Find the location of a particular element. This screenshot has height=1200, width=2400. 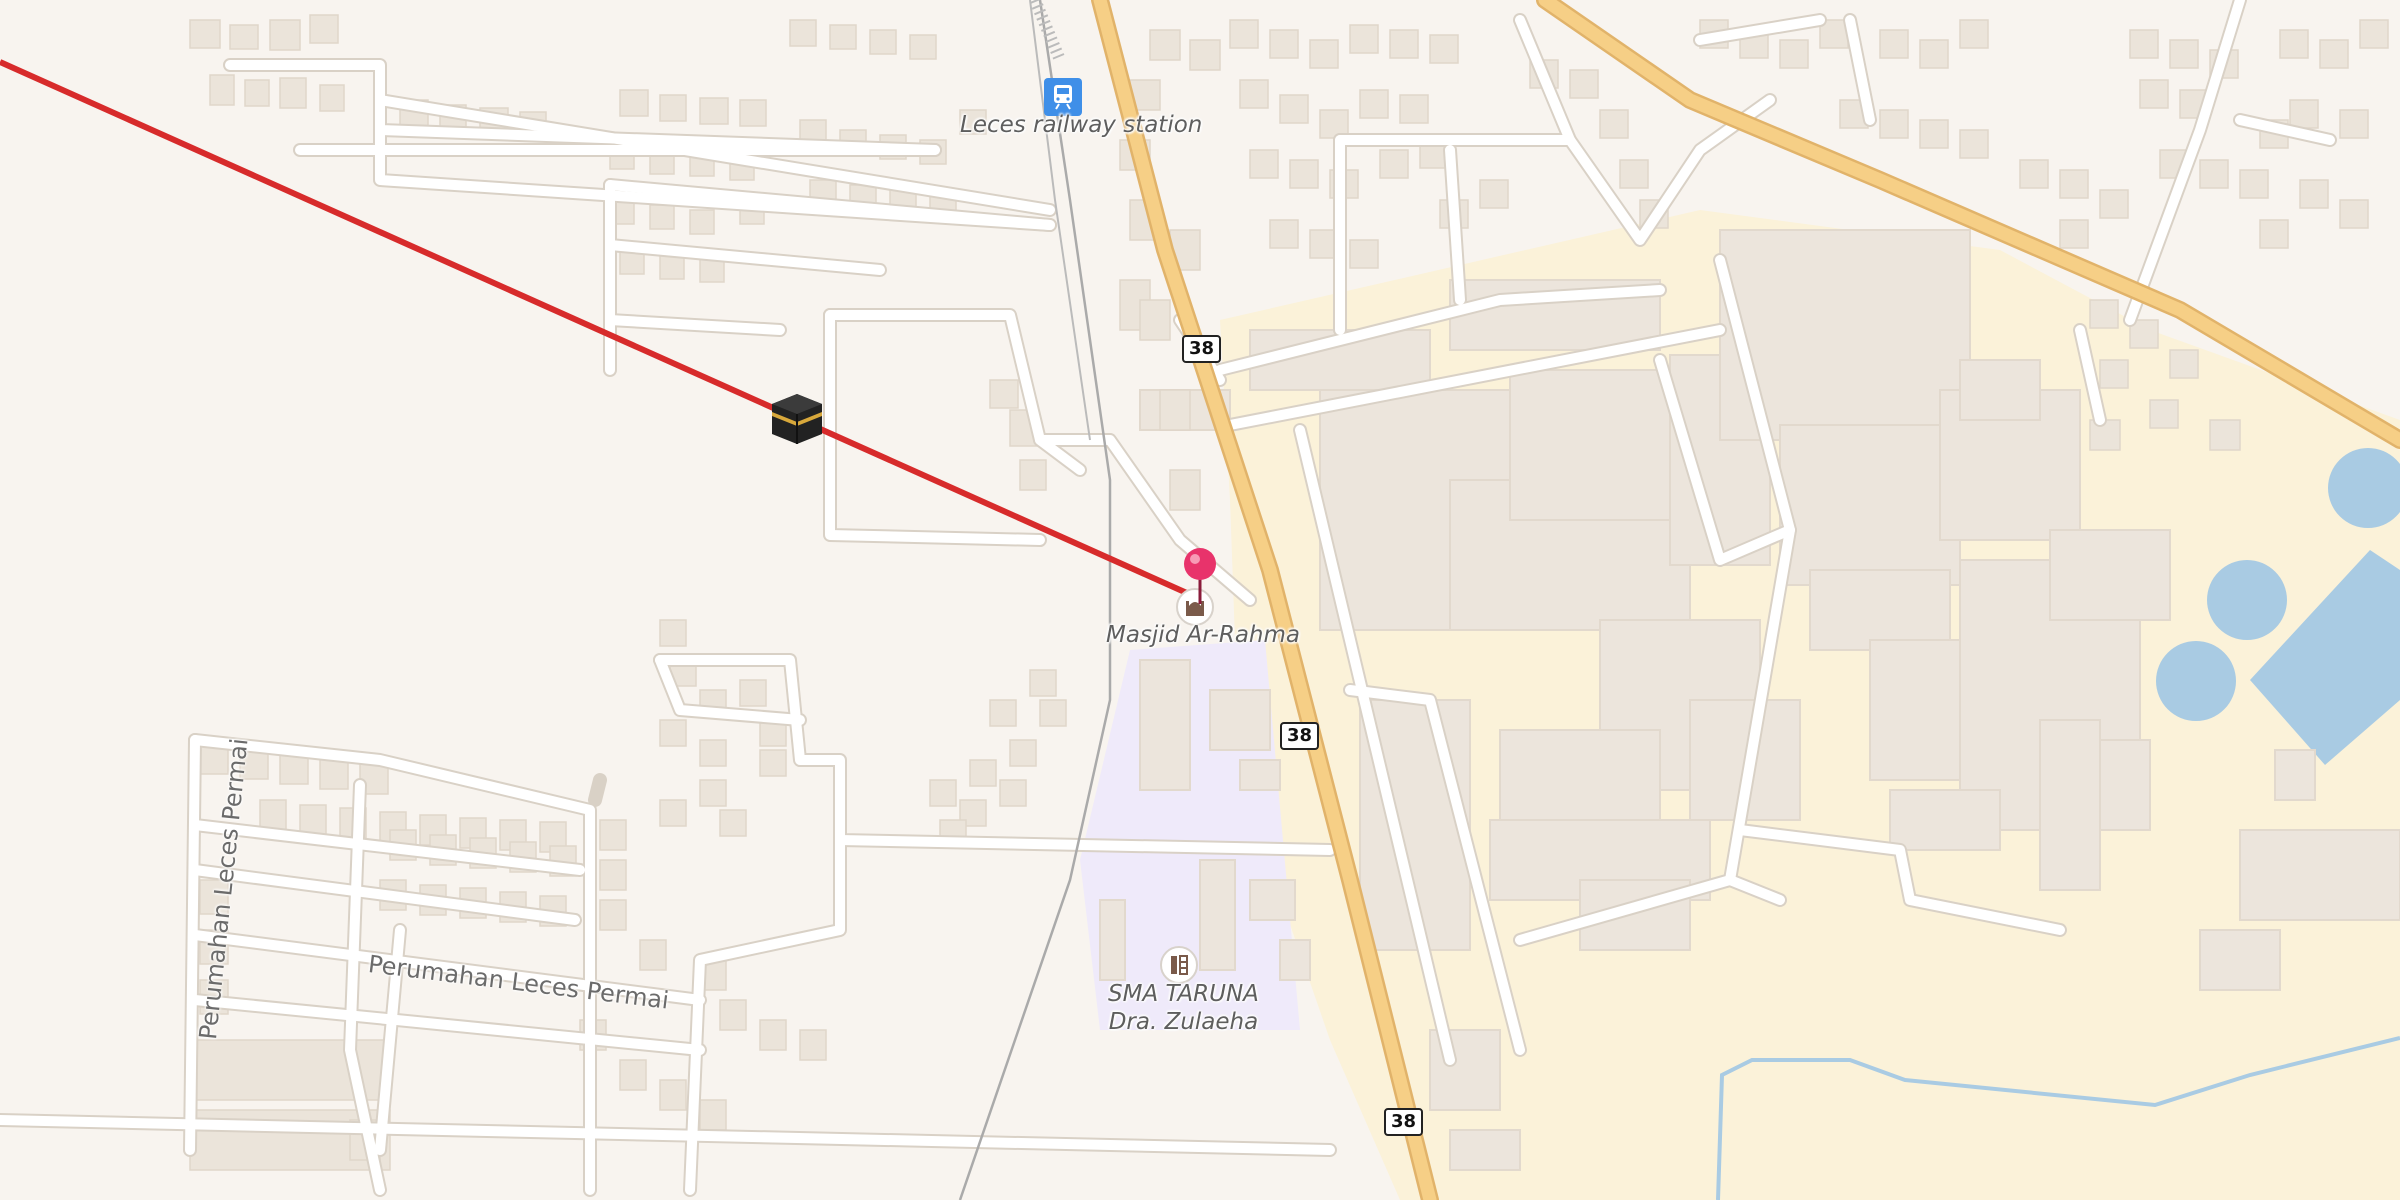

mosque-label: Masjid Ar-Rahma is located at coordinates (1203, 635).